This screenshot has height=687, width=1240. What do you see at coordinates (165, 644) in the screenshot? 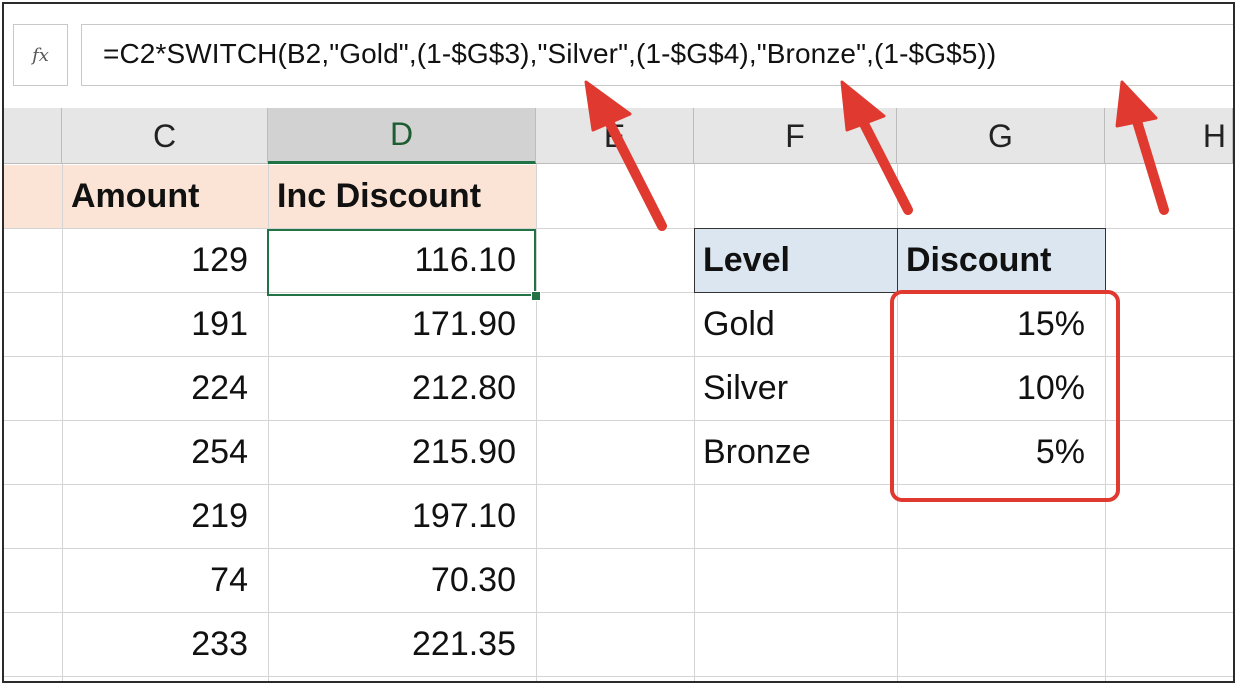
I see `cell-amount: 233` at bounding box center [165, 644].